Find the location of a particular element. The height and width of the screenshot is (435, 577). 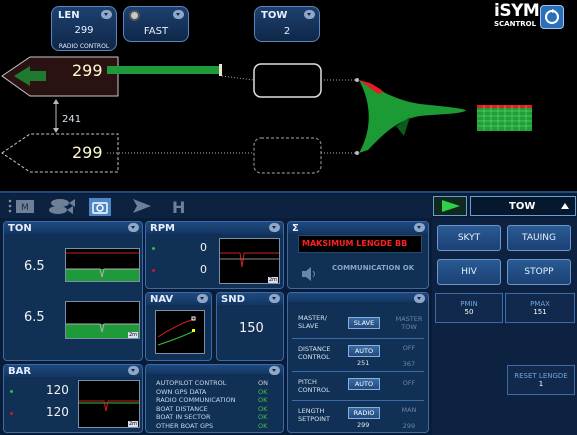

rpm-dropdown-icon is located at coordinates (274, 227).